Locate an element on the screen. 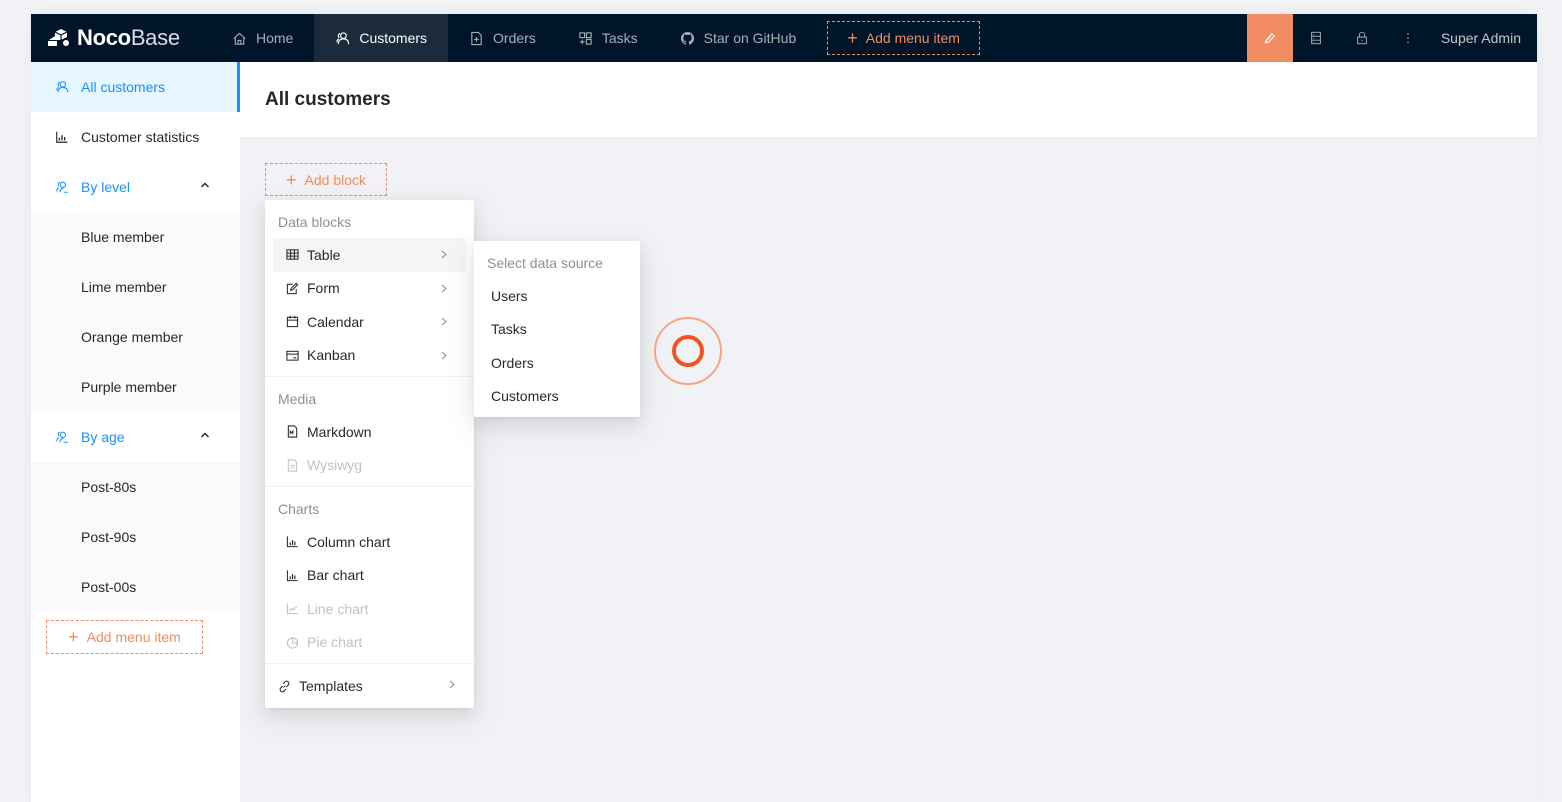 This screenshot has height=802, width=1562. menu-item-label: Line chart is located at coordinates (338, 608).